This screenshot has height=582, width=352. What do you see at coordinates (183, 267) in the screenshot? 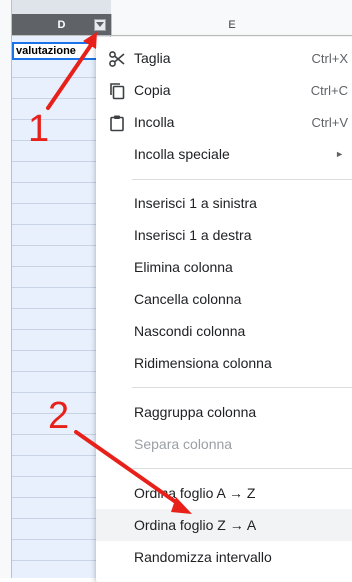
I see `menu-item-delete-column-label: Elimina colonna` at bounding box center [183, 267].